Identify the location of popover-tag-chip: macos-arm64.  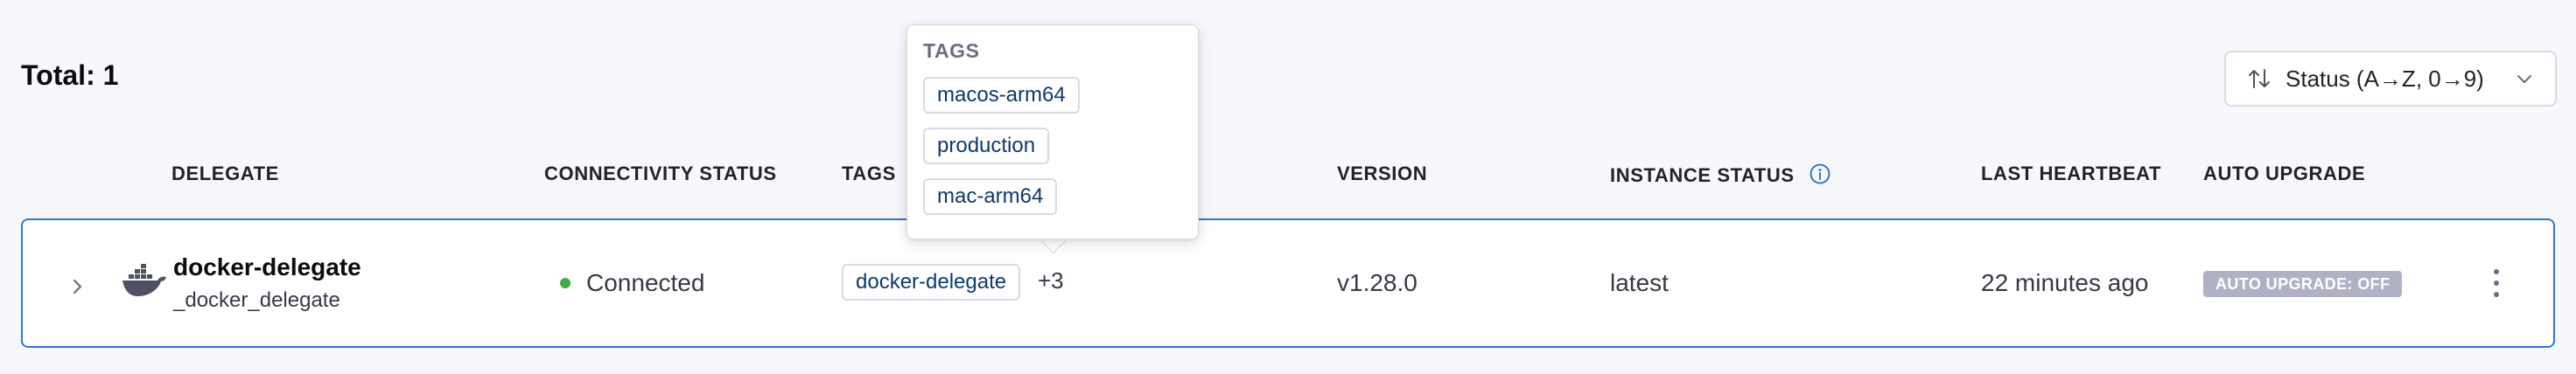
(1001, 95).